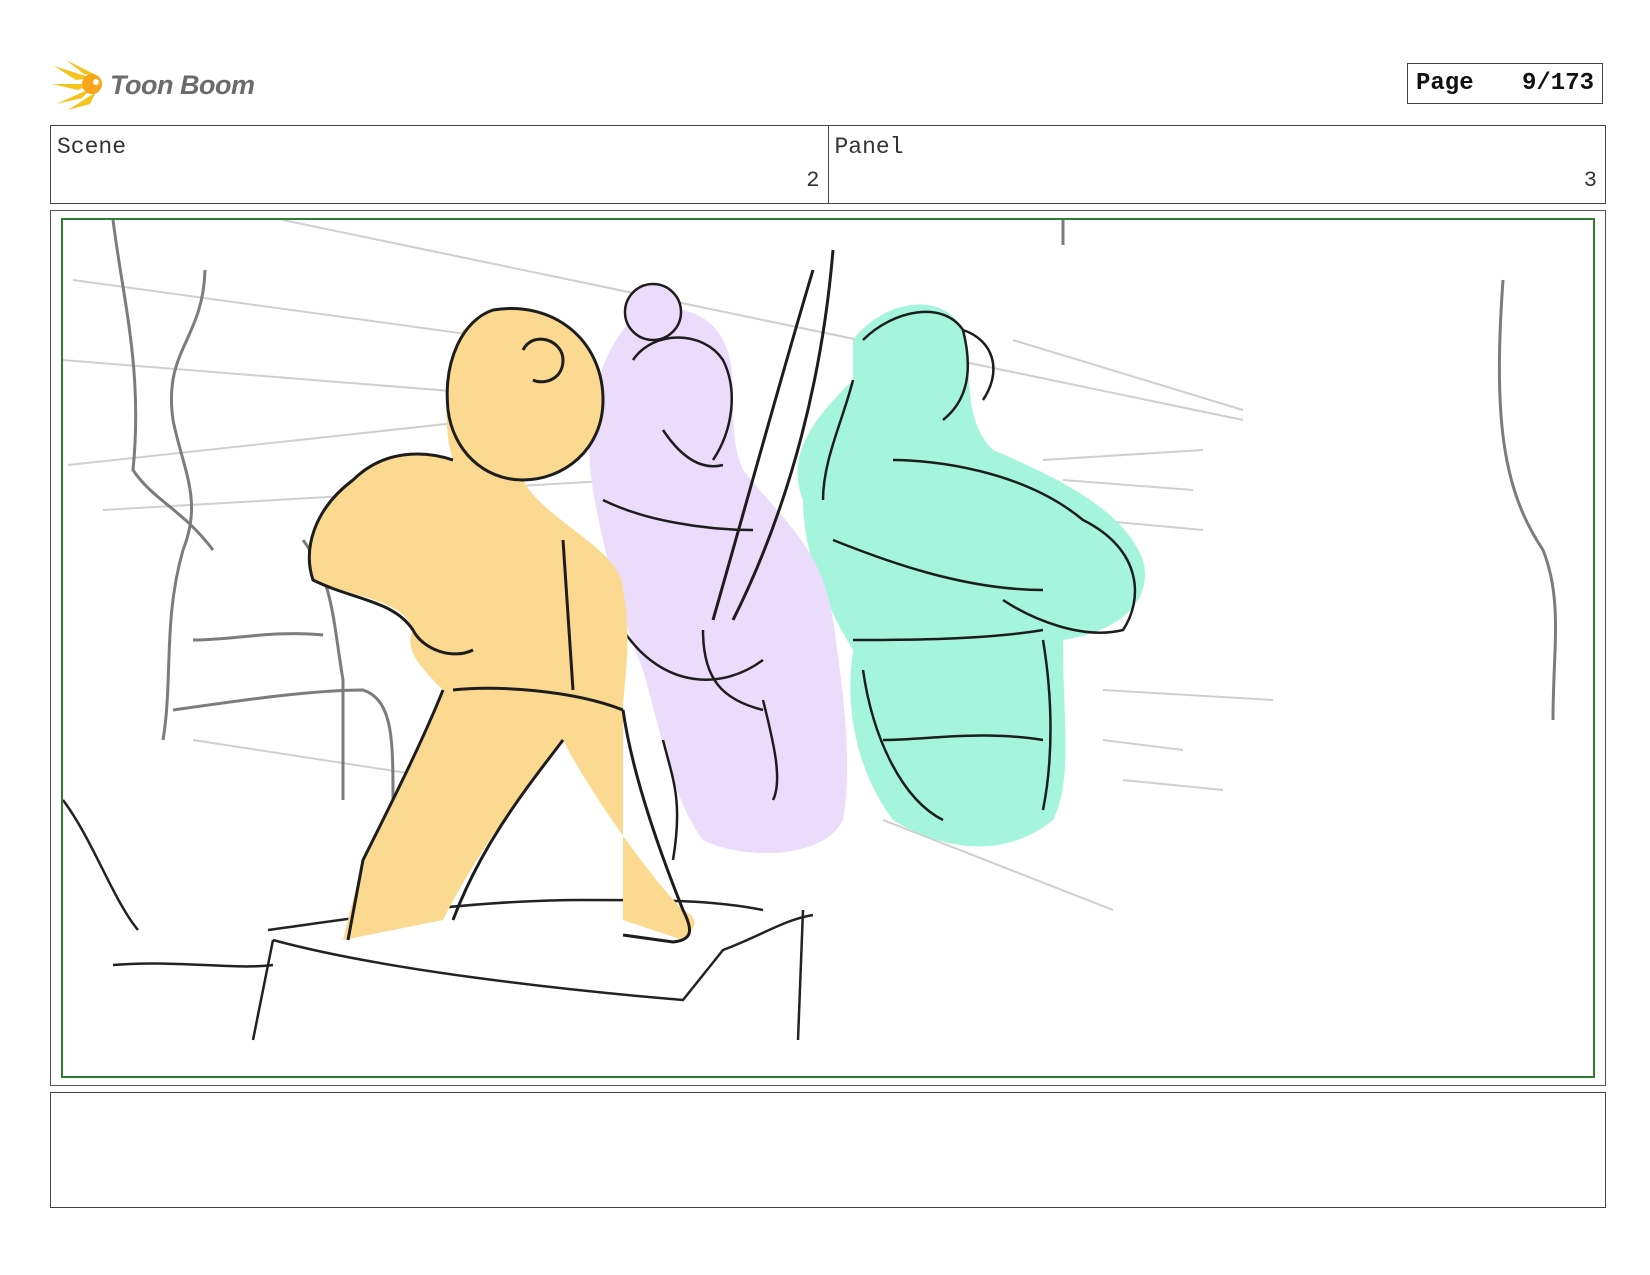 The height and width of the screenshot is (1275, 1650). What do you see at coordinates (1445, 83) in the screenshot?
I see `page-label: Page` at bounding box center [1445, 83].